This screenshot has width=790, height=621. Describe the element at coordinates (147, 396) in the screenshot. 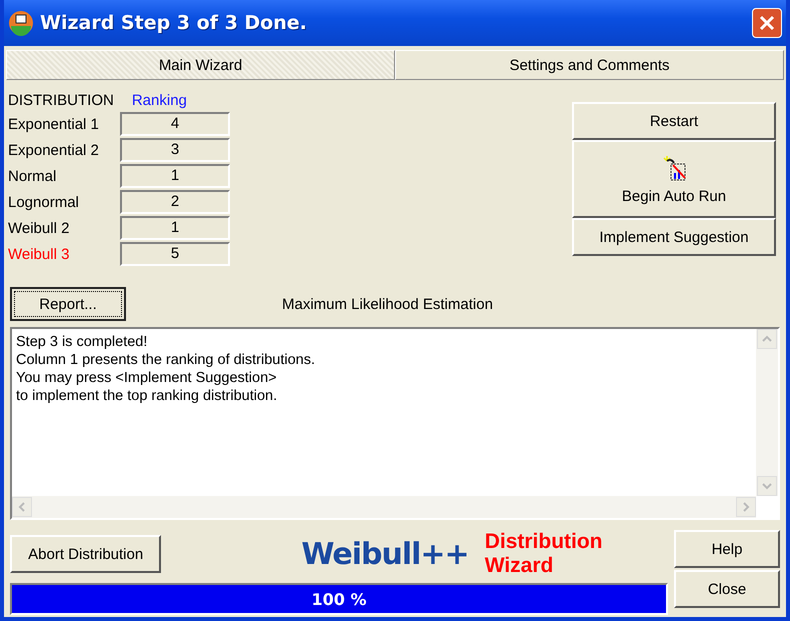

I see `message-line: to implement the top ranking distribution.` at that location.